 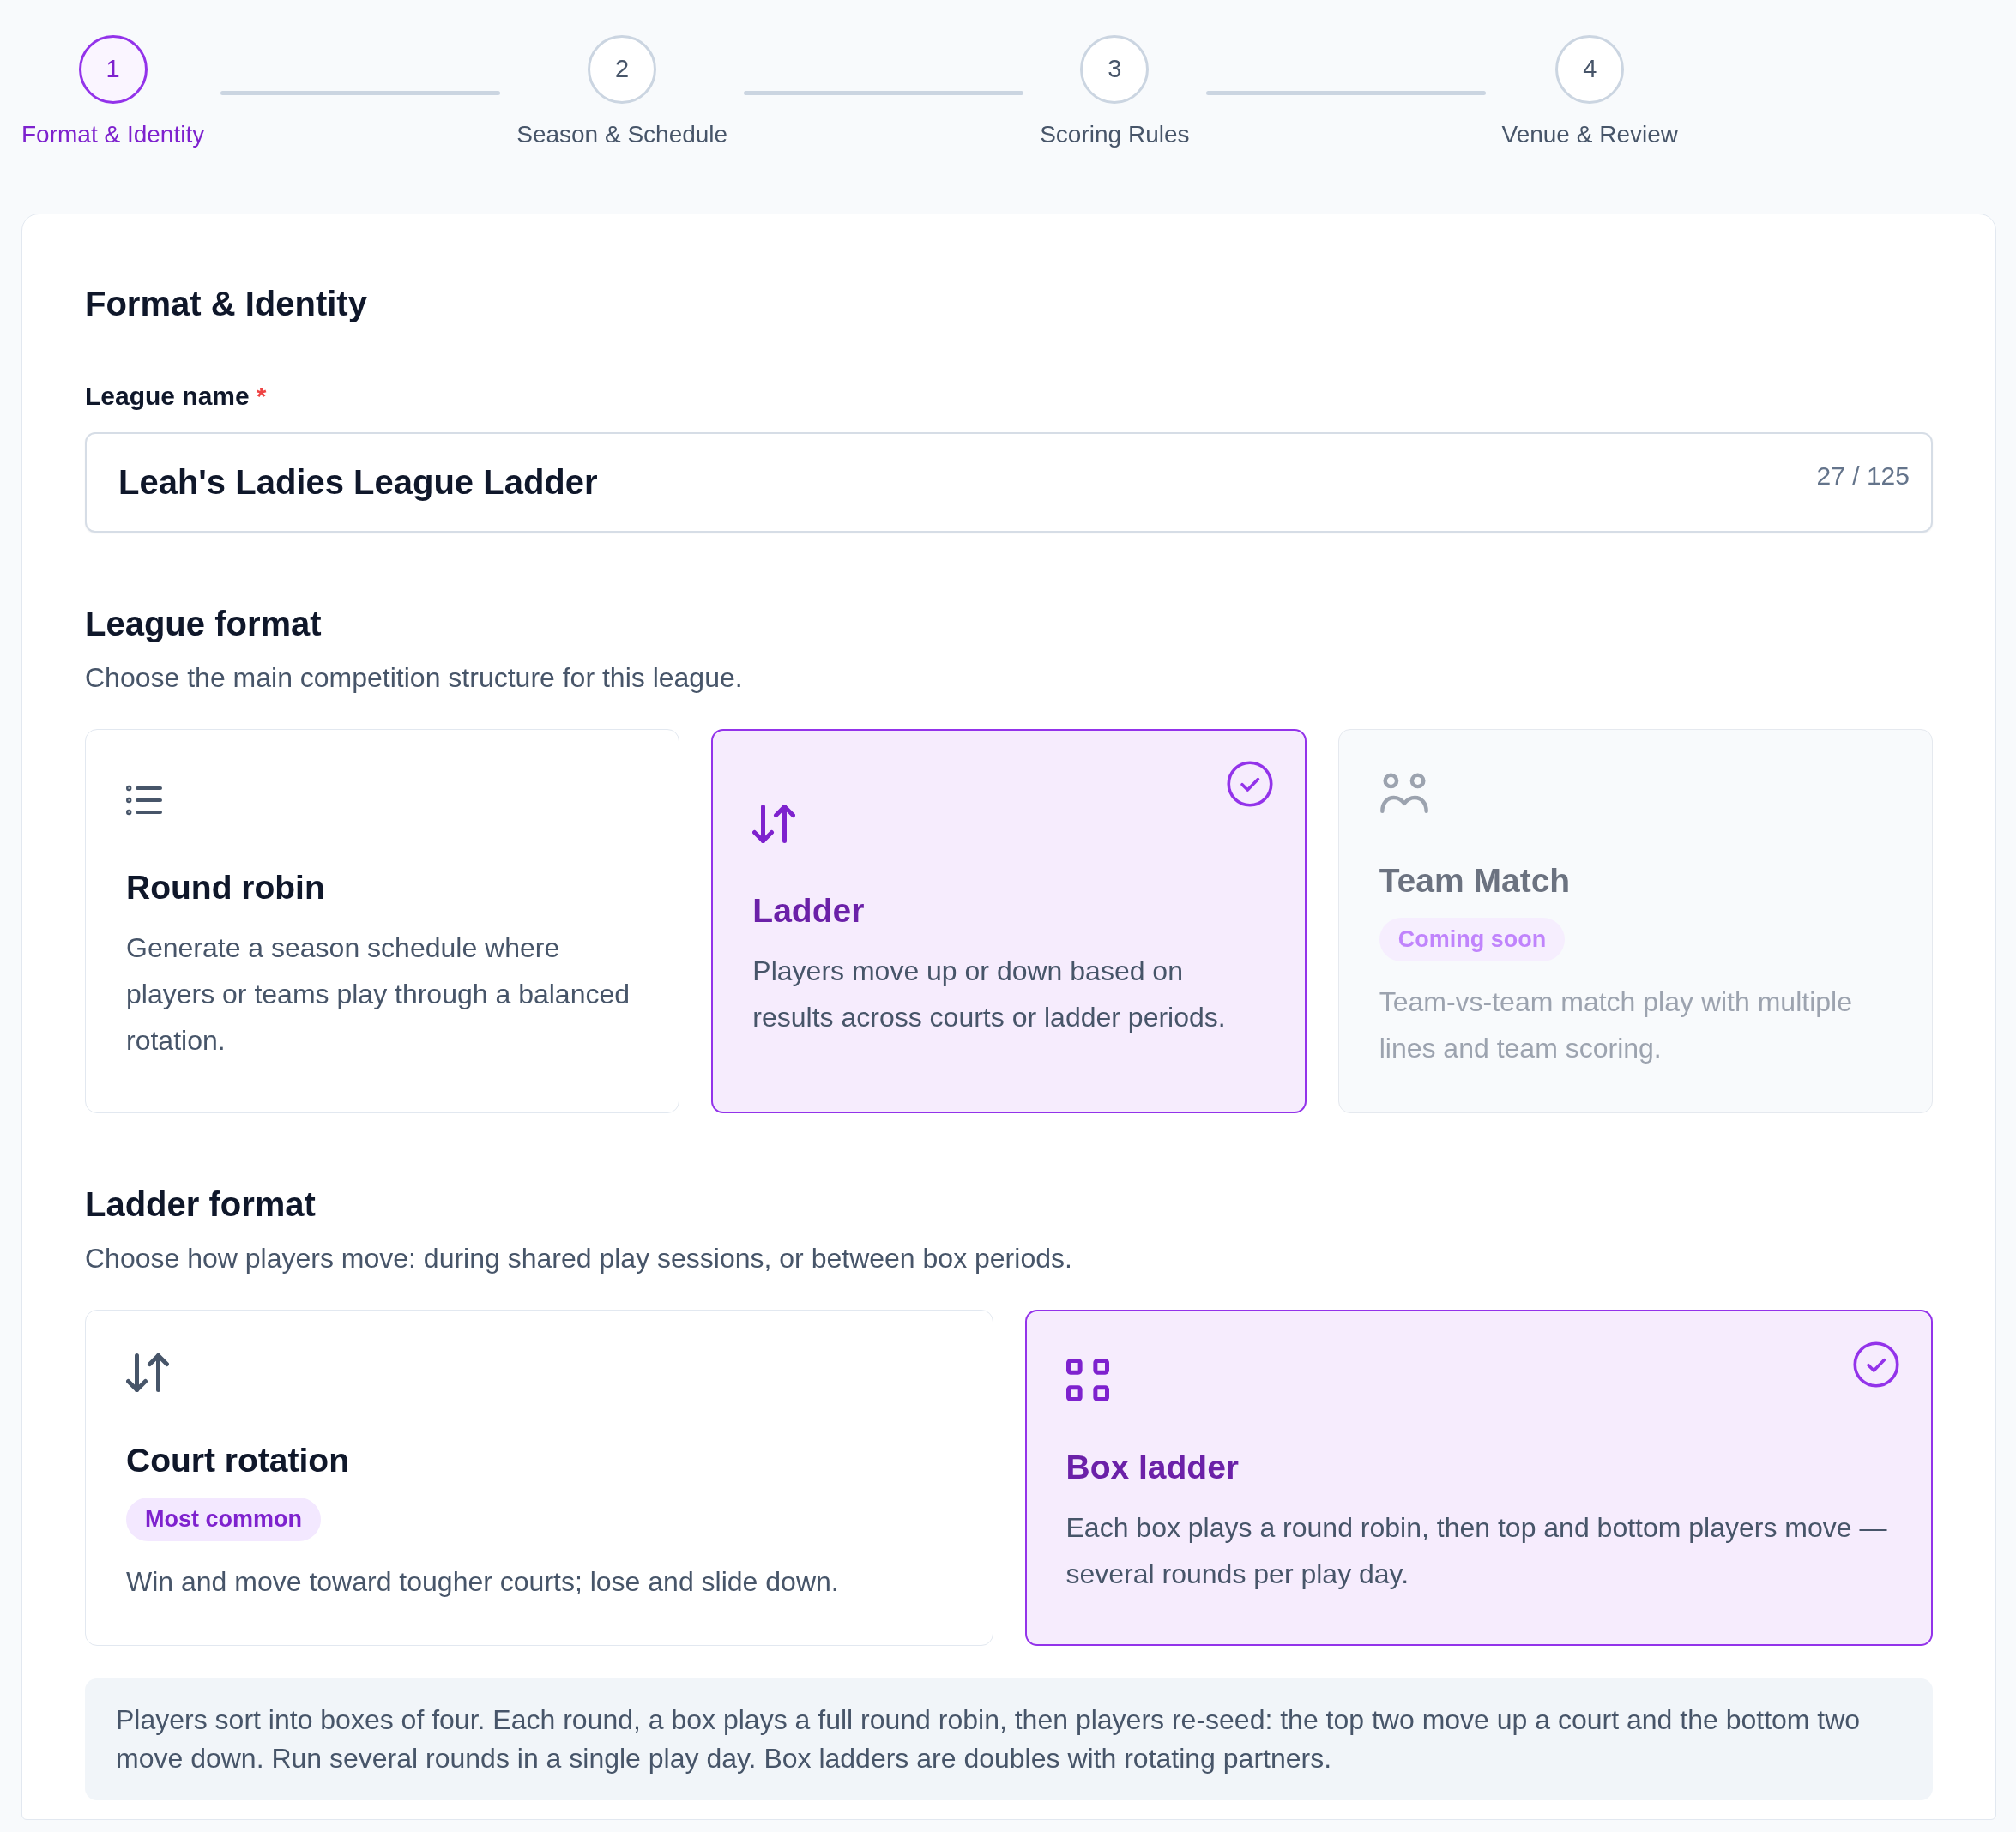 I want to click on step-label: Venue & Review, so click(x=1590, y=134).